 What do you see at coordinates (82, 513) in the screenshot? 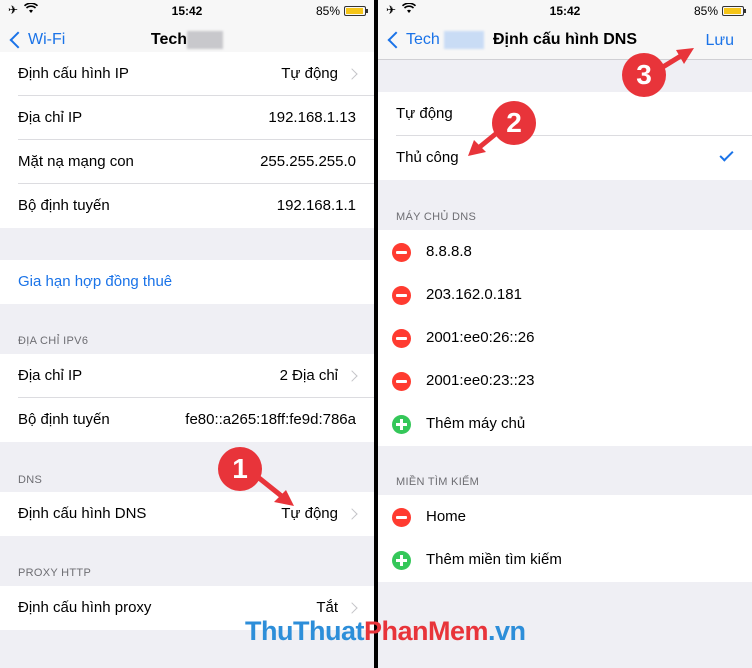
I see `row-label: Định cấu hình DNS` at bounding box center [82, 513].